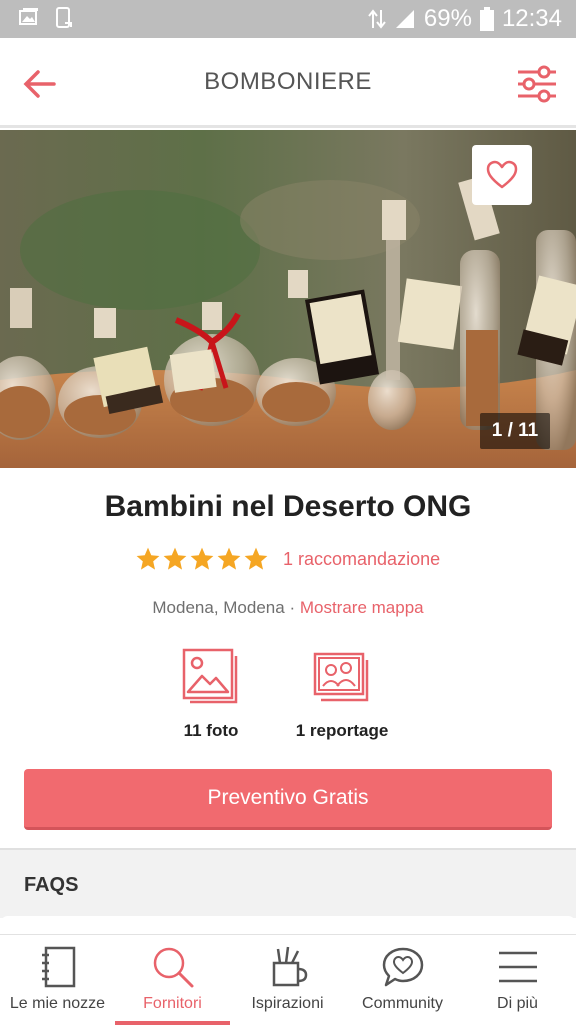 The width and height of the screenshot is (576, 1025). I want to click on tab-vendors: Fornitori, so click(172, 980).